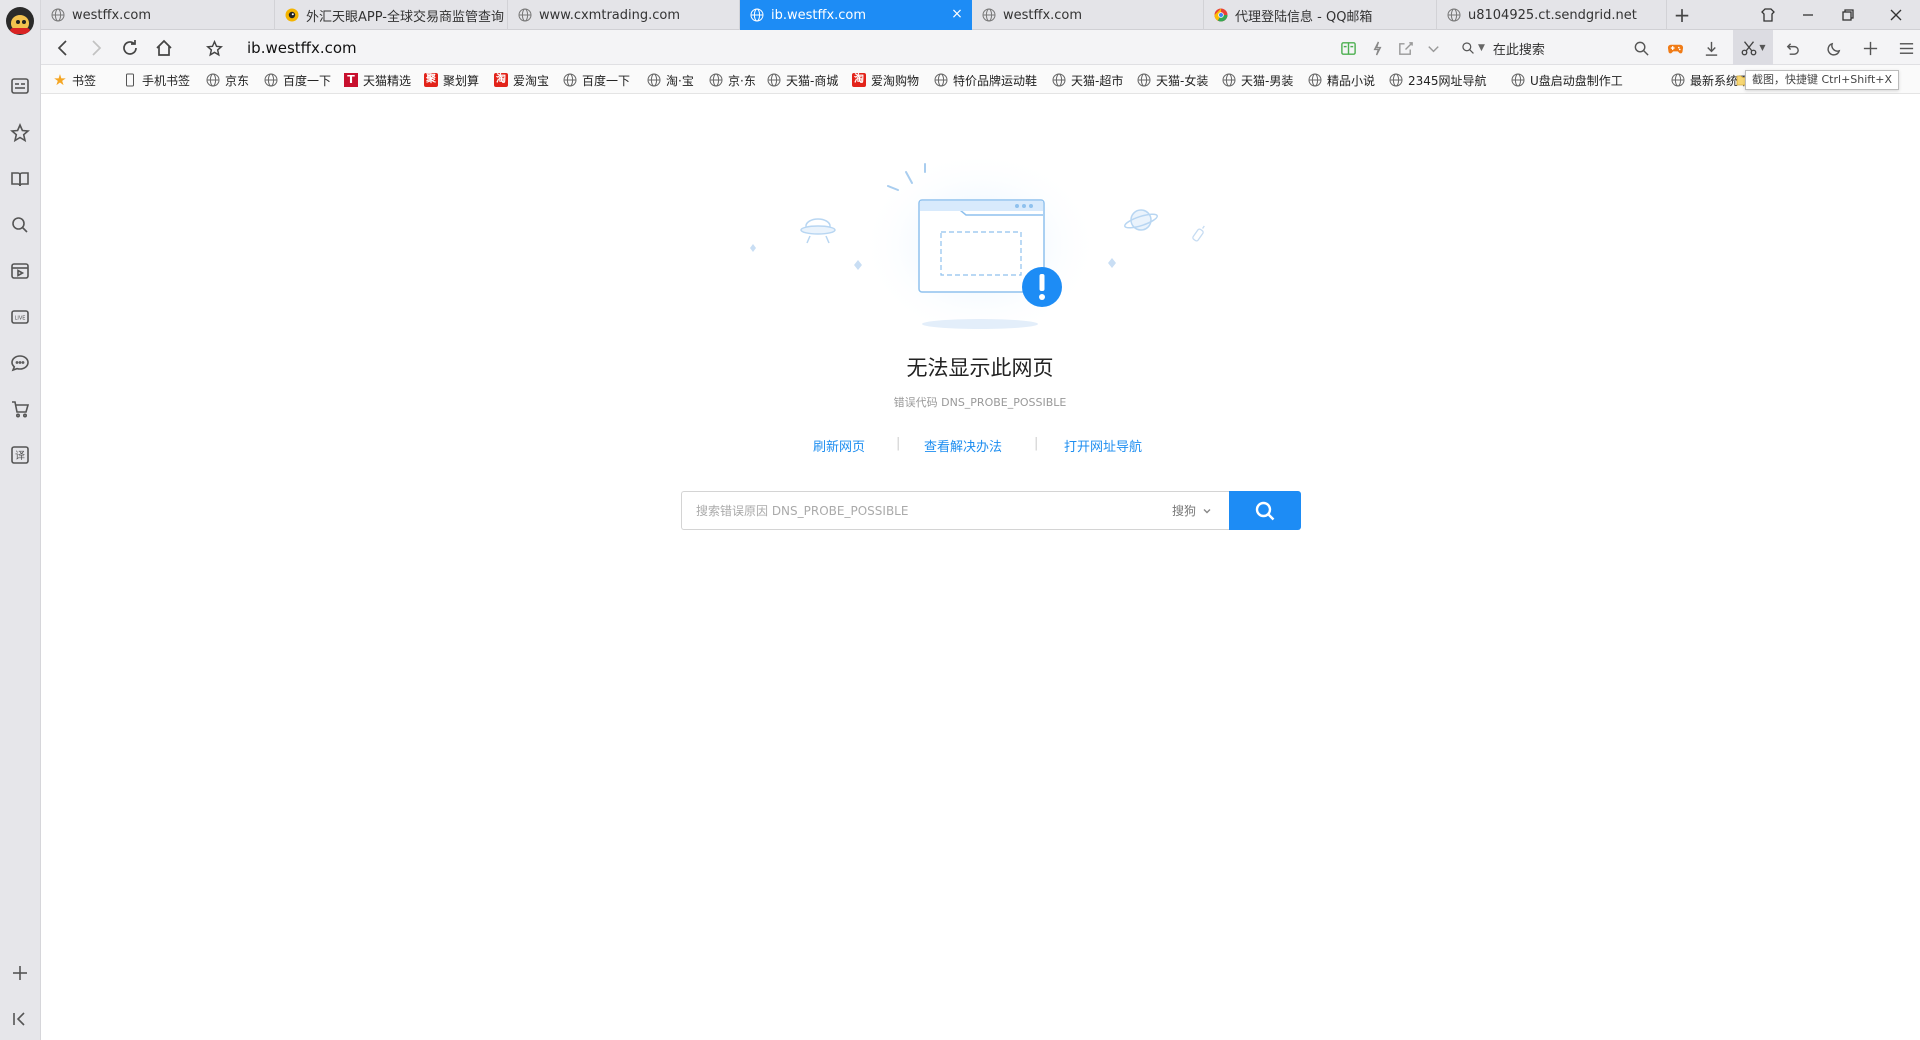  I want to click on taobao-icon: 淘, so click(501, 80).